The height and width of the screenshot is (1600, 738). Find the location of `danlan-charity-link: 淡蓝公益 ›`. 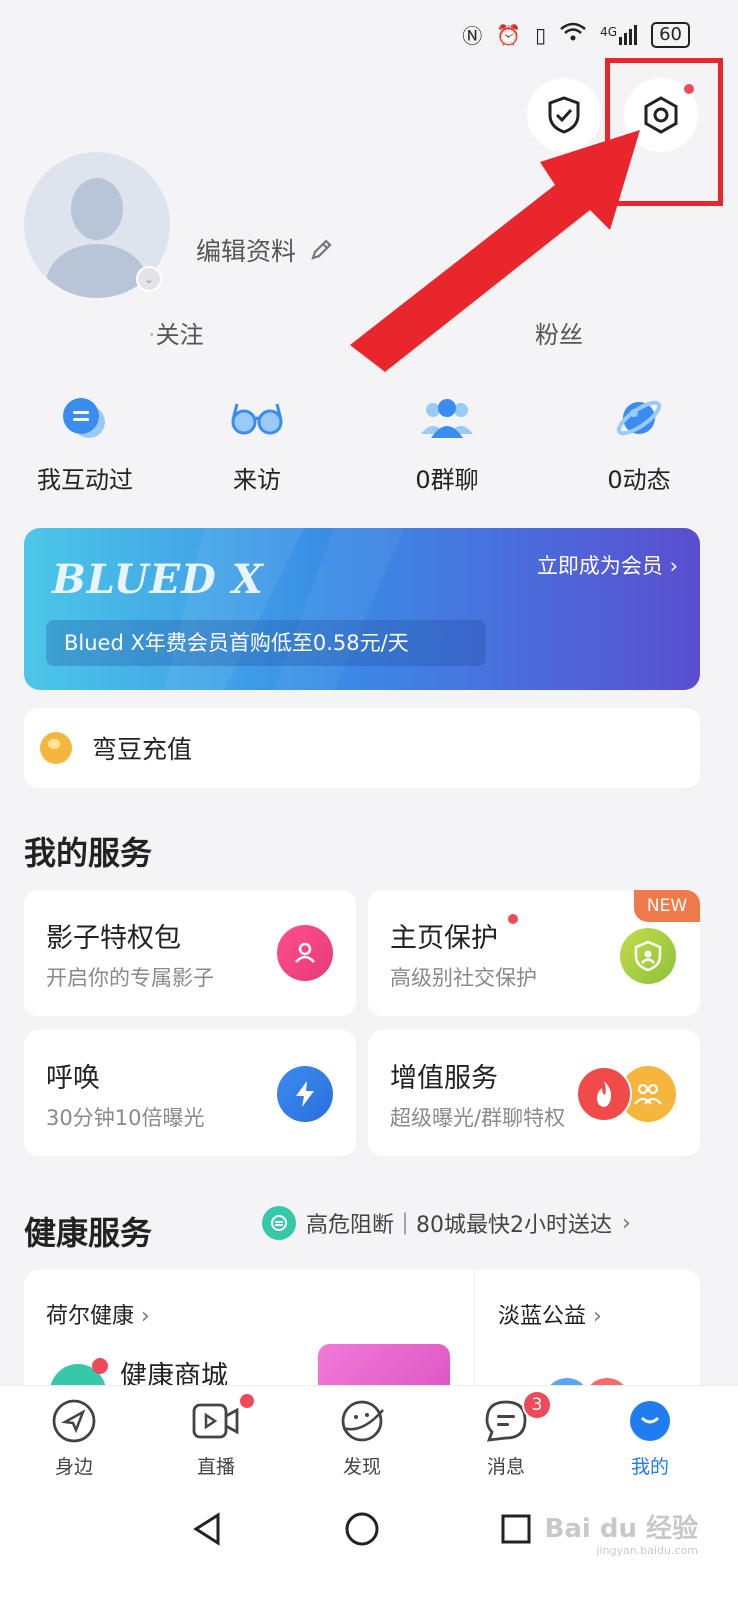

danlan-charity-link: 淡蓝公益 › is located at coordinates (550, 1314).